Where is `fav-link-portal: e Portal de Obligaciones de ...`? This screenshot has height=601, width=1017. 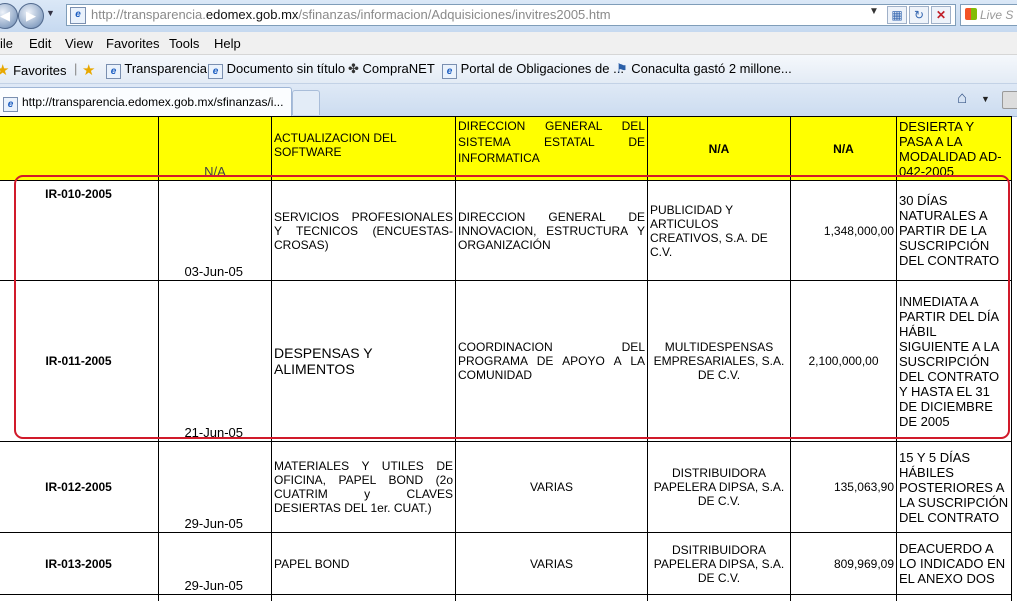 fav-link-portal: e Portal de Obligaciones de ... is located at coordinates (533, 70).